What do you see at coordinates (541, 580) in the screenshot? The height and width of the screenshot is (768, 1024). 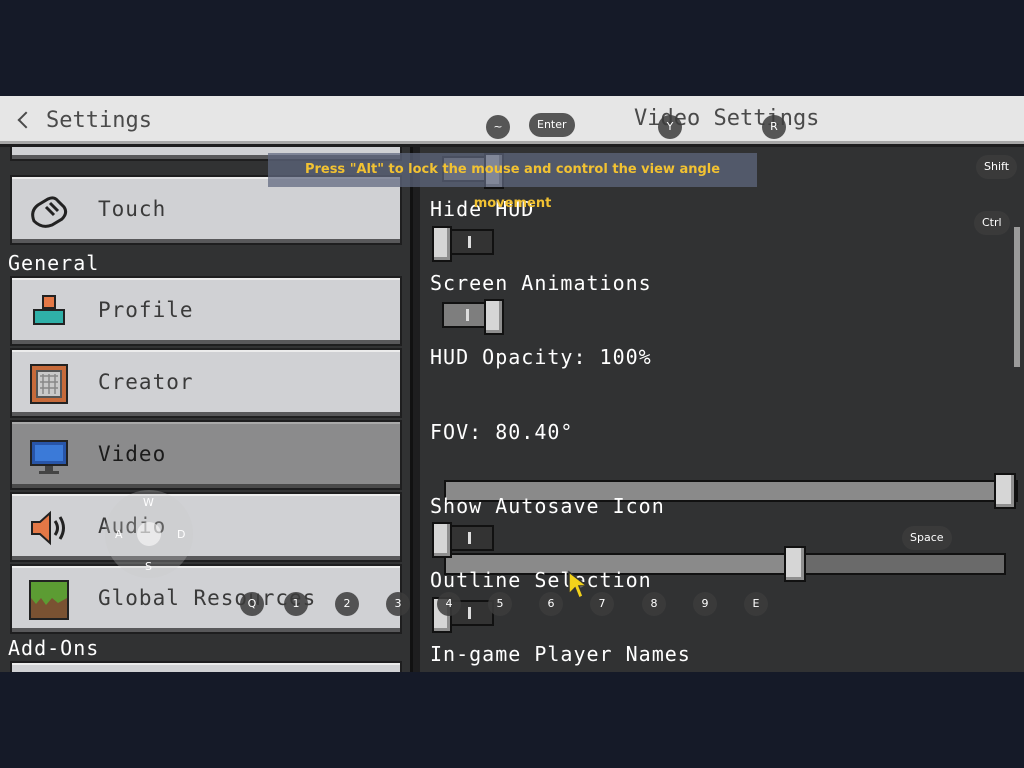 I see `setting-label-outline-selection: Outline Selection` at bounding box center [541, 580].